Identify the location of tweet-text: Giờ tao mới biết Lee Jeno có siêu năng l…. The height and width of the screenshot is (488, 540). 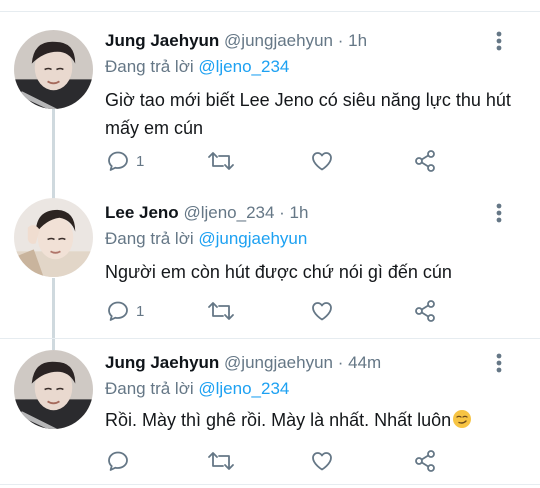
(308, 114).